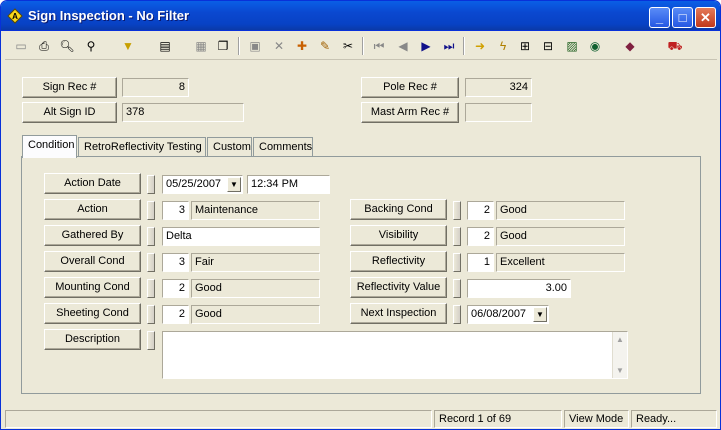 This screenshot has width=721, height=430. What do you see at coordinates (255, 262) in the screenshot?
I see `overall-cond-description: Fair` at bounding box center [255, 262].